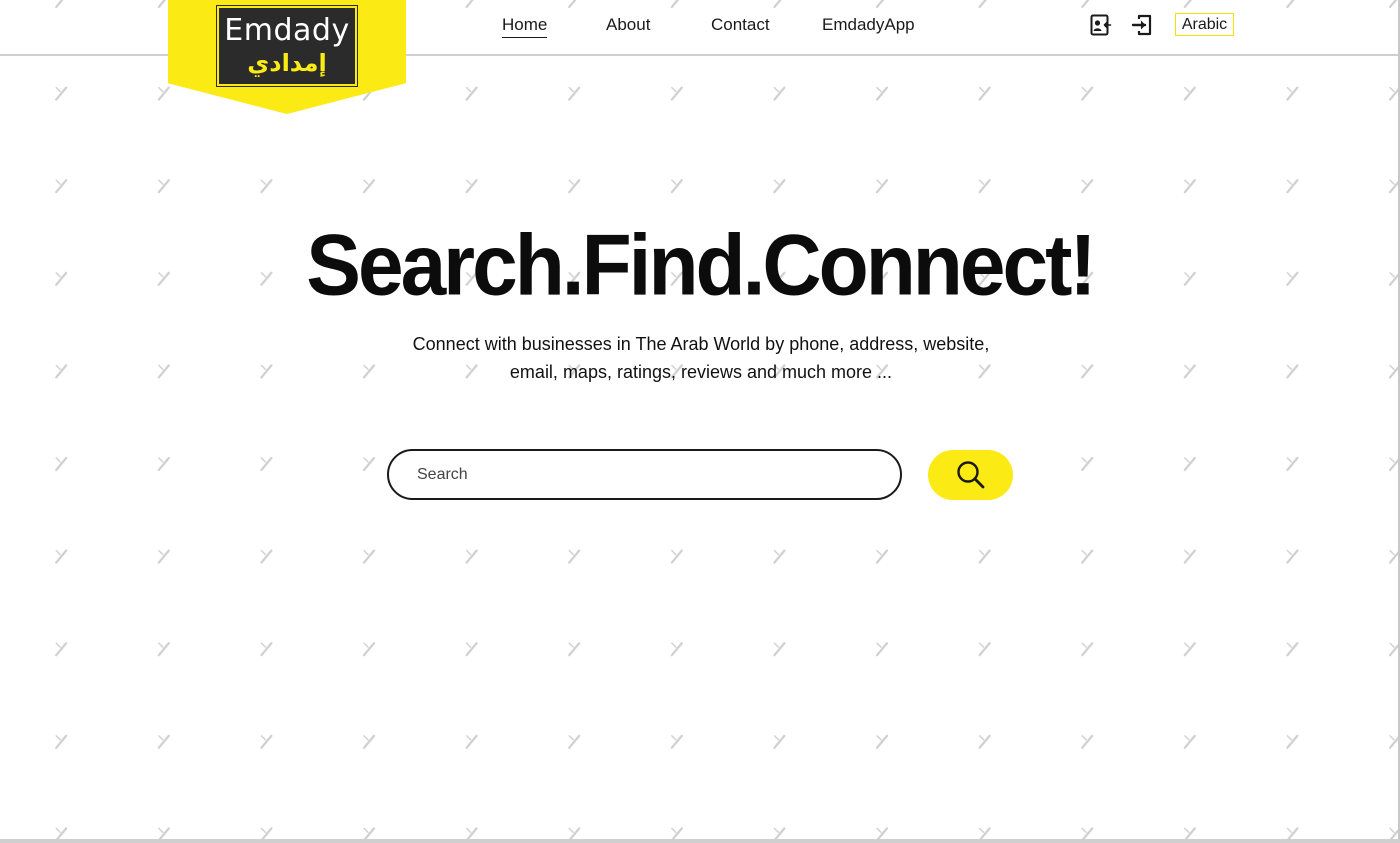 The width and height of the screenshot is (1400, 843). I want to click on hero-title: Search.Find.Connect!, so click(701, 265).